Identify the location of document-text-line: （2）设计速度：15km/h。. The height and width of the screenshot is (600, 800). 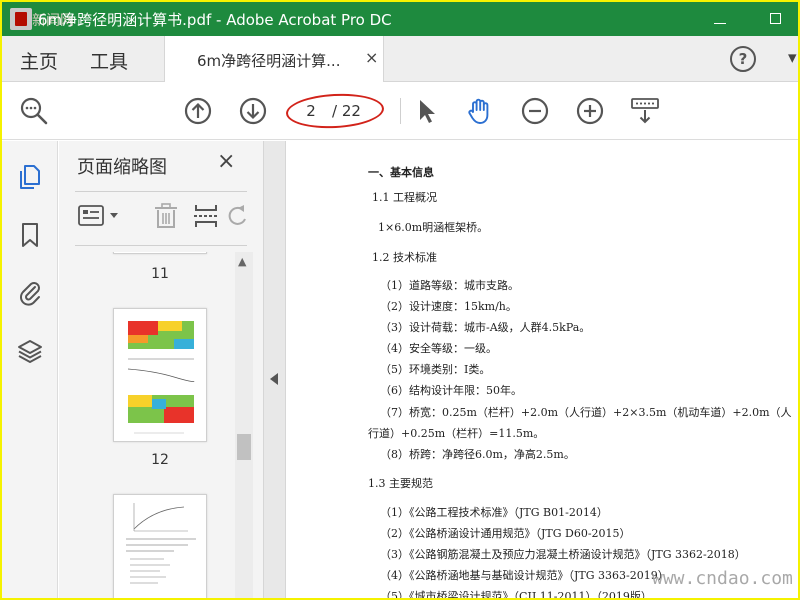
(448, 306).